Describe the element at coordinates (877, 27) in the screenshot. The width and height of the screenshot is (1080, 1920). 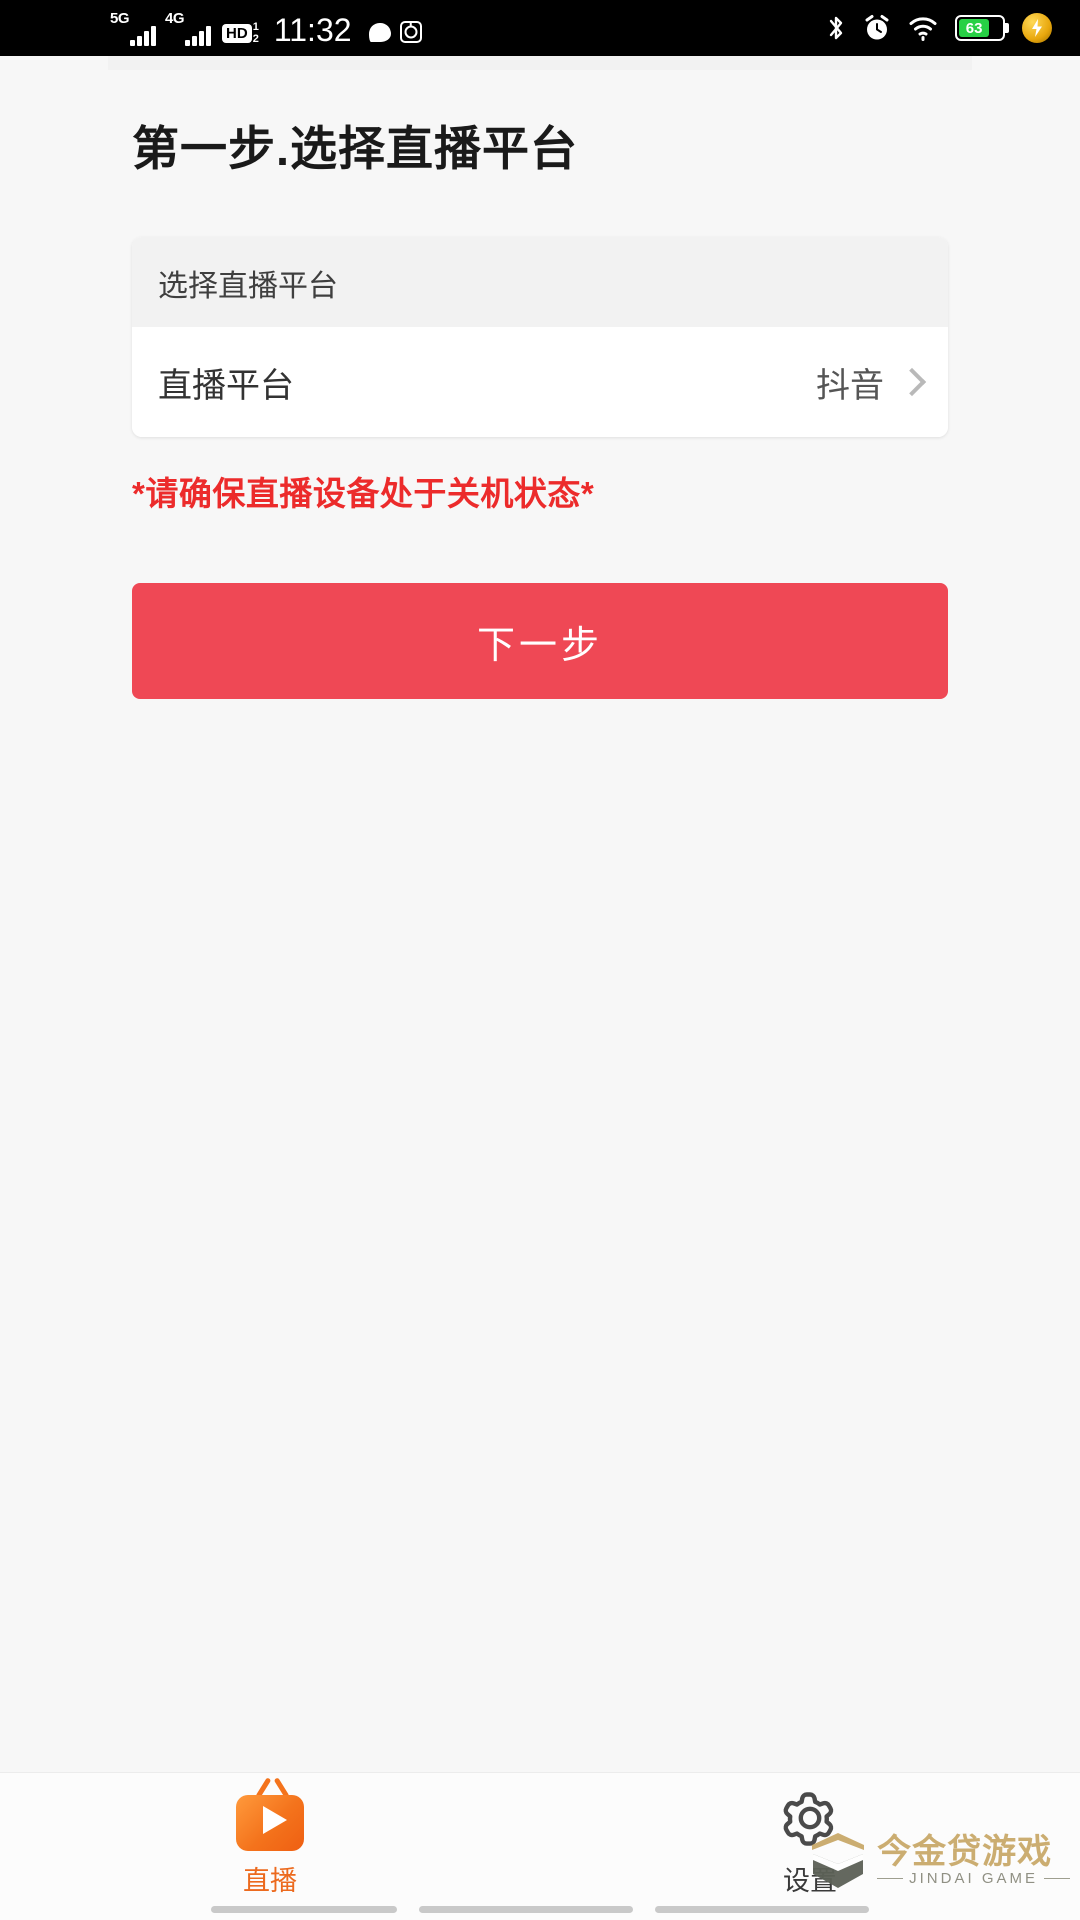
I see `alarm-icon` at that location.